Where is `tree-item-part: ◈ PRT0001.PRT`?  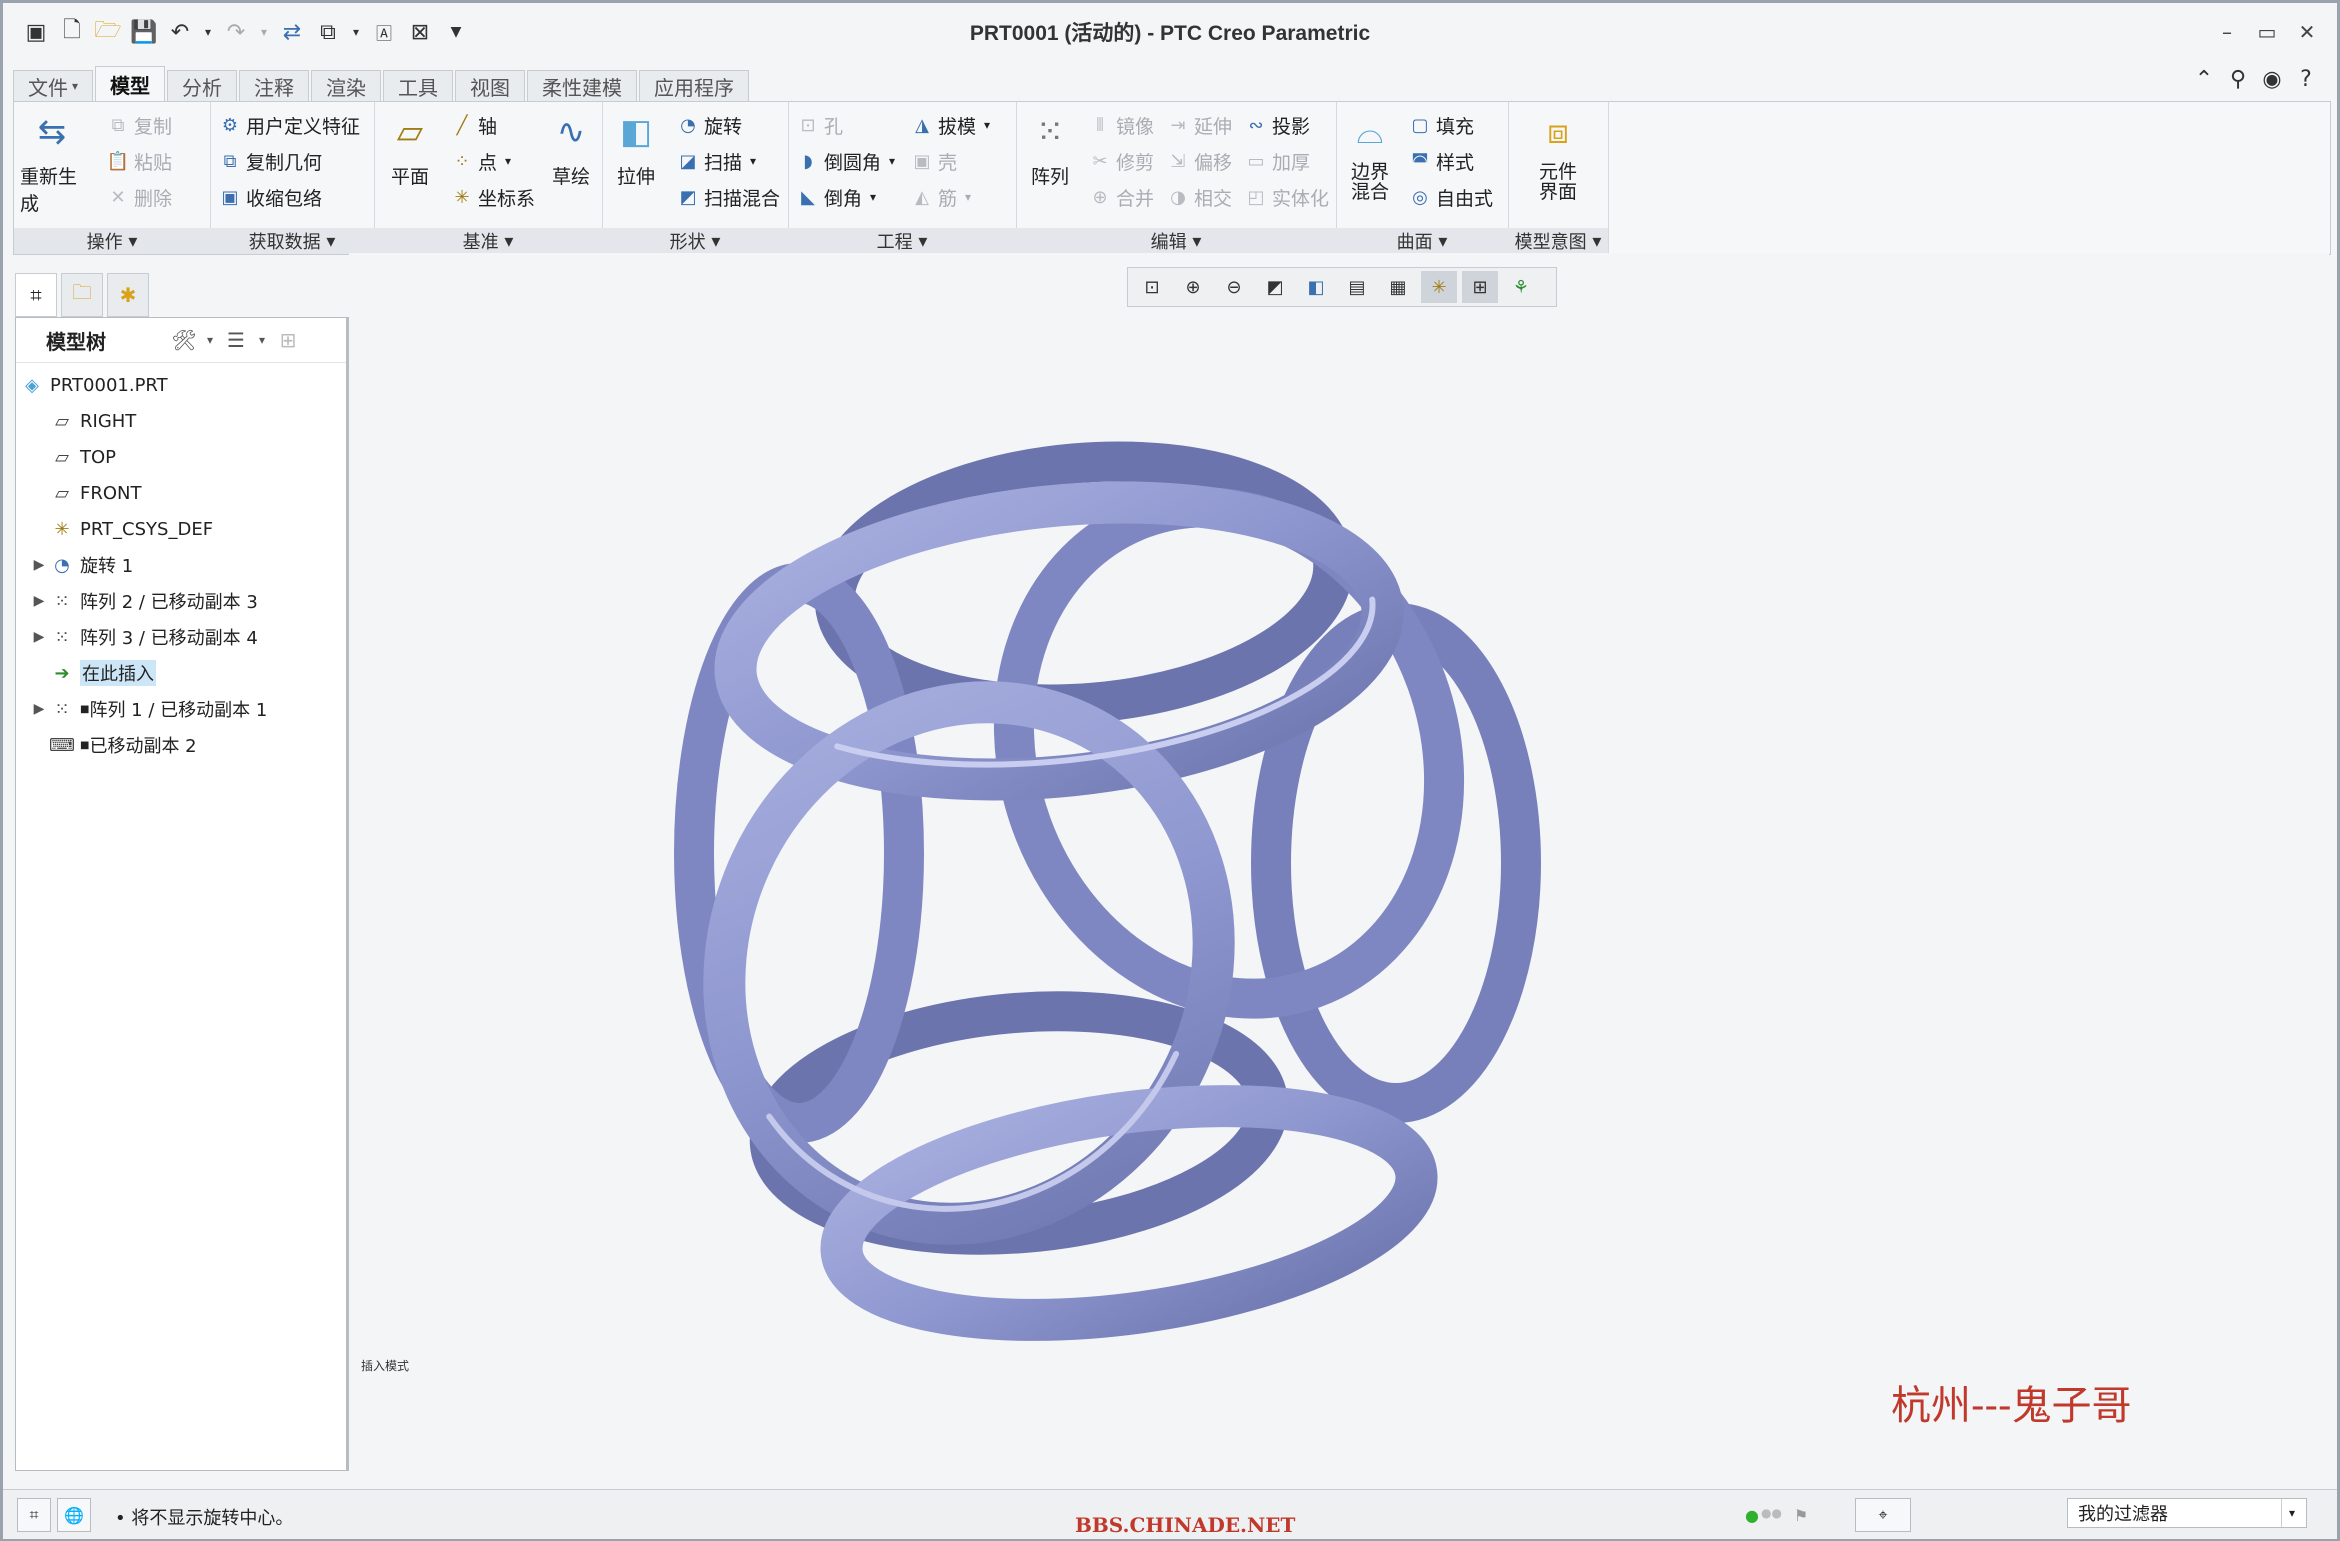
tree-item-part: ◈ PRT0001.PRT is located at coordinates (94, 385).